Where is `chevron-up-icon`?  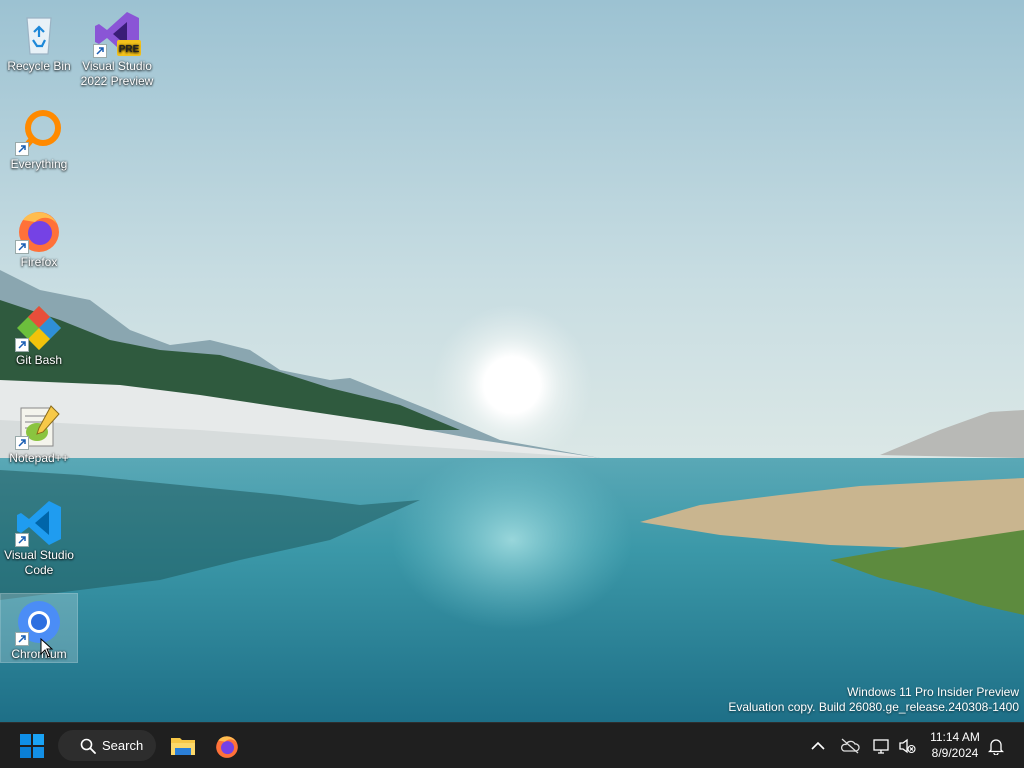 chevron-up-icon is located at coordinates (818, 745).